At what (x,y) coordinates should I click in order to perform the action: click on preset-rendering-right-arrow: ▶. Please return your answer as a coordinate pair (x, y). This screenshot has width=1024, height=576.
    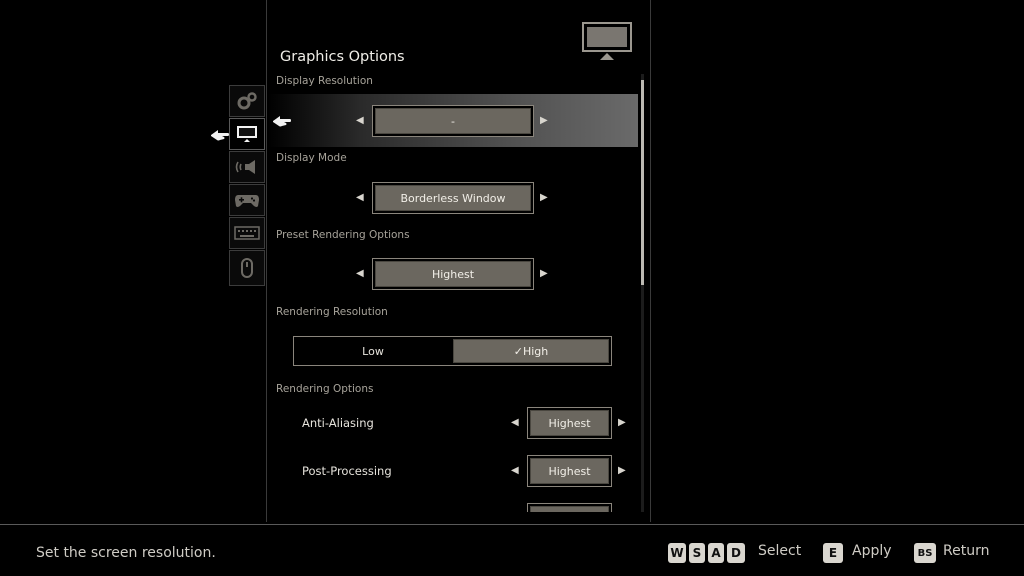
    Looking at the image, I should click on (544, 274).